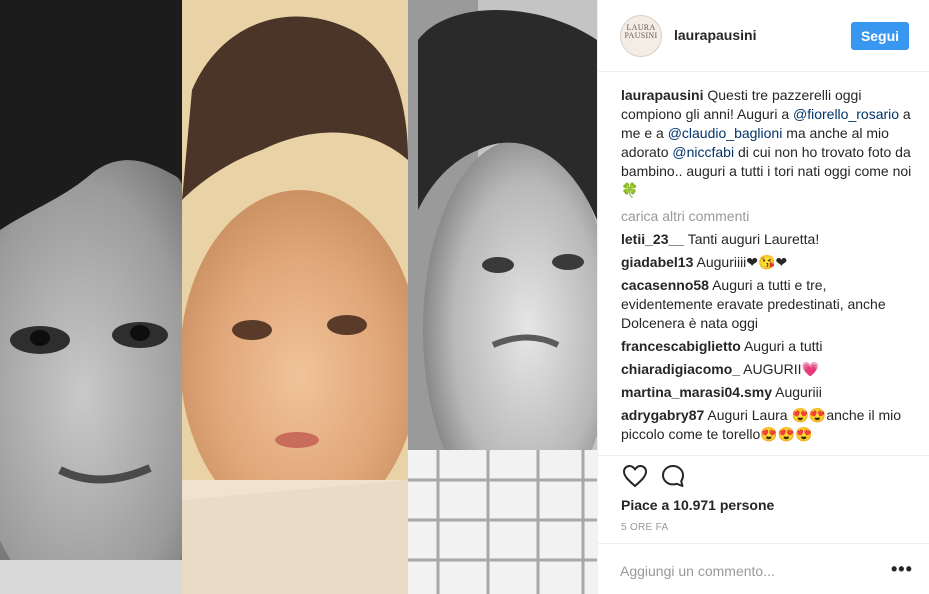 The height and width of the screenshot is (594, 929). What do you see at coordinates (846, 114) in the screenshot?
I see `mention-link: @fiorello_rosario` at bounding box center [846, 114].